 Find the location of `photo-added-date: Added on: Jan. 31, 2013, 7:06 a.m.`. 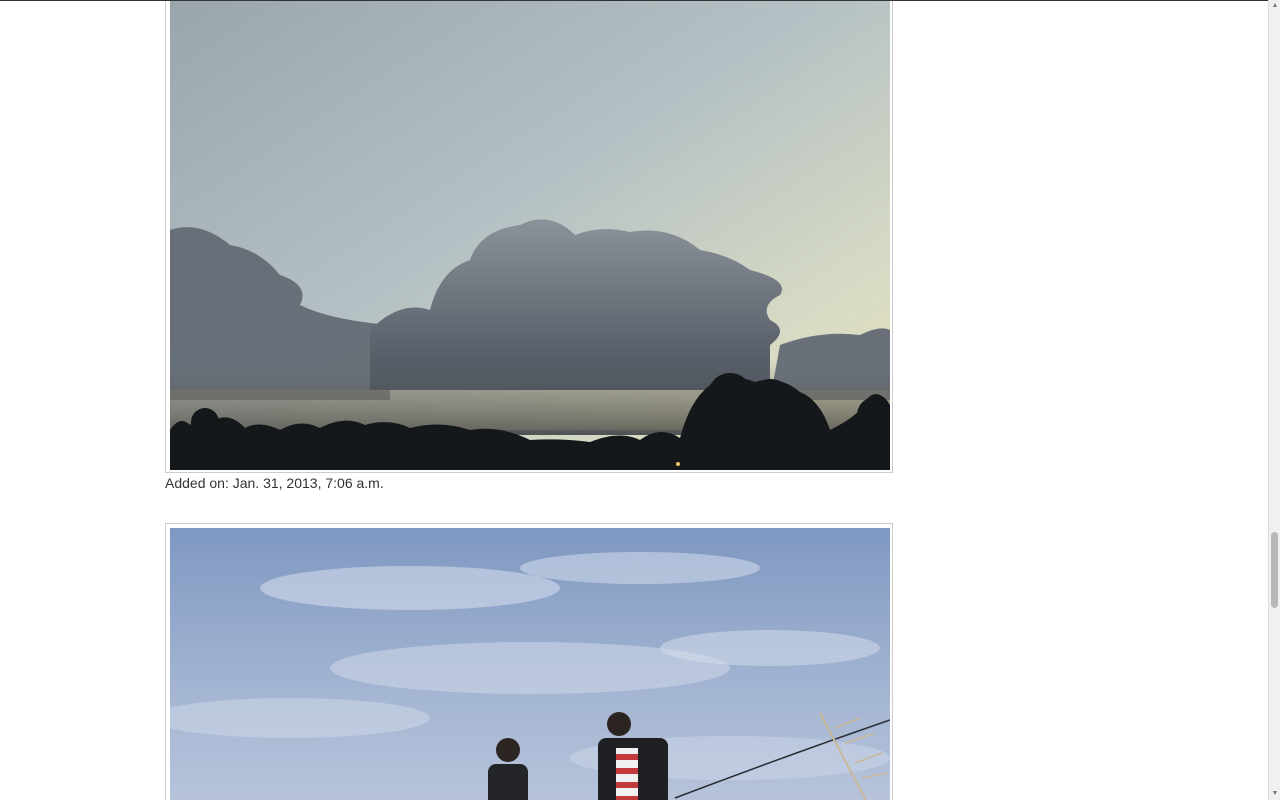

photo-added-date: Added on: Jan. 31, 2013, 7:06 a.m. is located at coordinates (274, 483).